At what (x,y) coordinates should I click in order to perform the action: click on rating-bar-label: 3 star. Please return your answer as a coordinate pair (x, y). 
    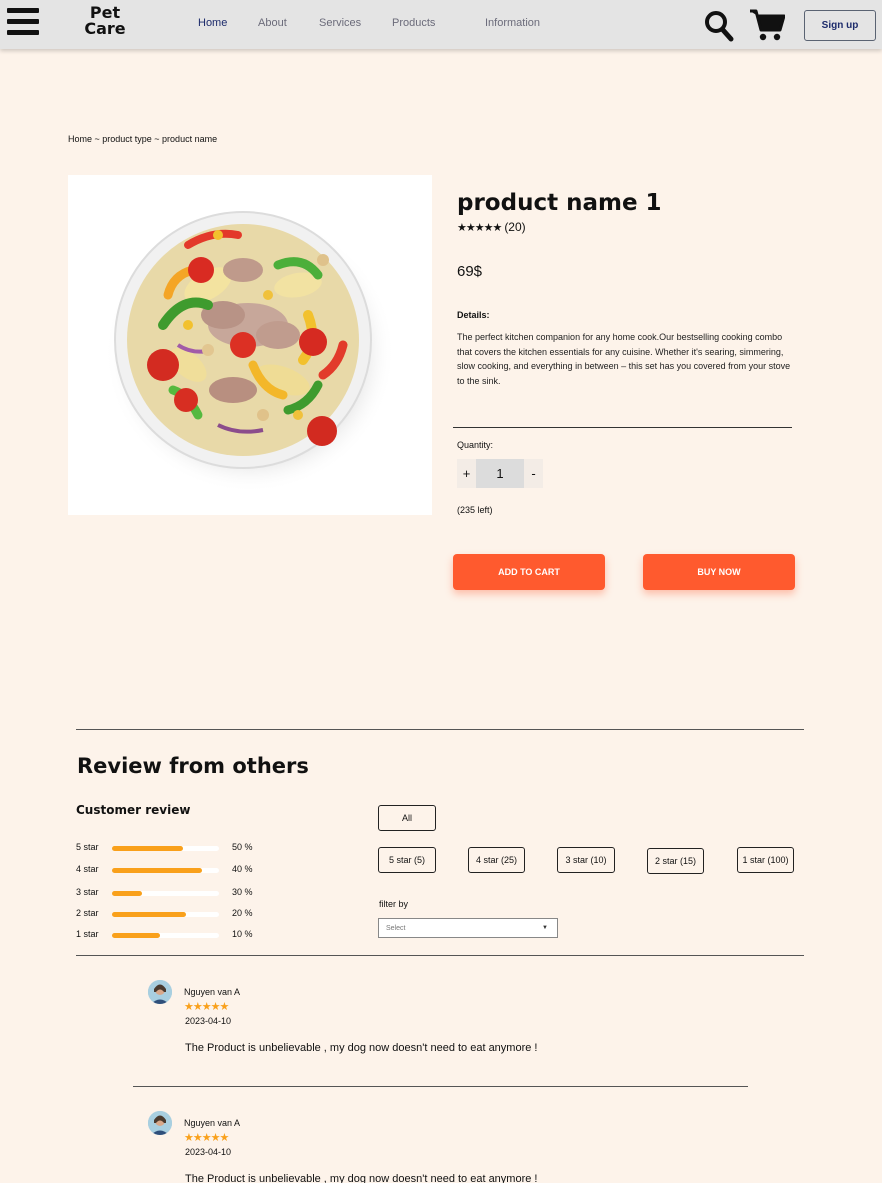
    Looking at the image, I should click on (87, 892).